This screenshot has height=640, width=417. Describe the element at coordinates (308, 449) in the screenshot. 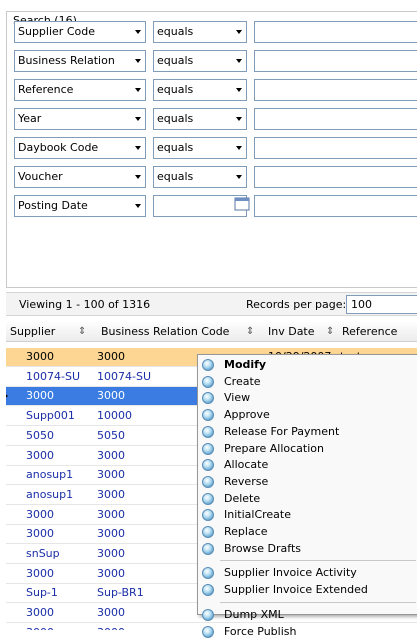

I see `menu-item-prepare-allocation: Prepare Allocation` at that location.